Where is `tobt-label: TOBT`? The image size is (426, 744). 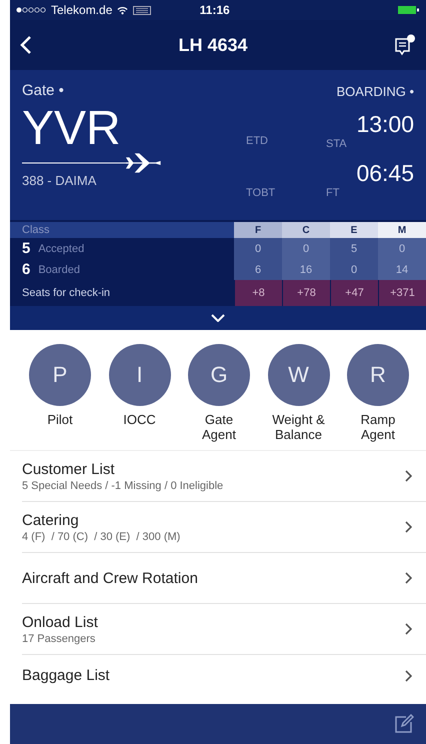
tobt-label: TOBT is located at coordinates (261, 193).